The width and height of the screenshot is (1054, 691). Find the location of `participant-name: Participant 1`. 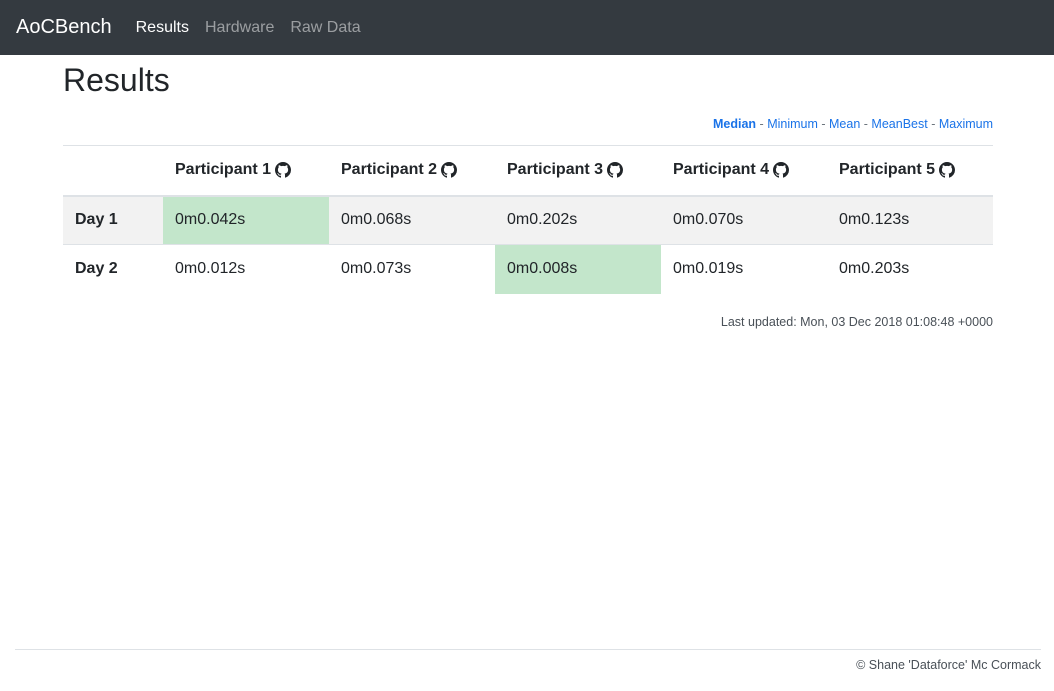

participant-name: Participant 1 is located at coordinates (223, 170).